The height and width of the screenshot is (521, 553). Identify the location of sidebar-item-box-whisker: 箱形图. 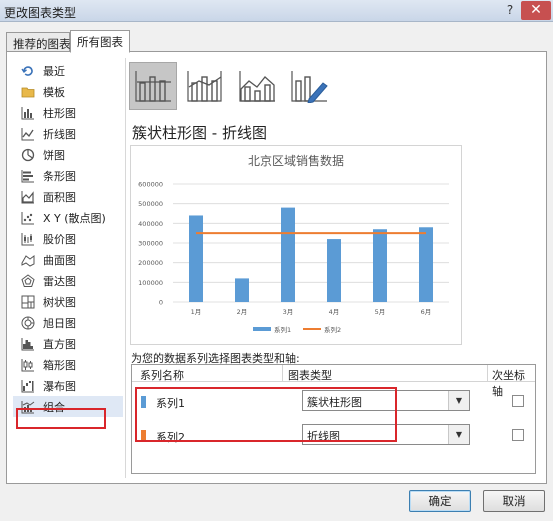
(68, 364).